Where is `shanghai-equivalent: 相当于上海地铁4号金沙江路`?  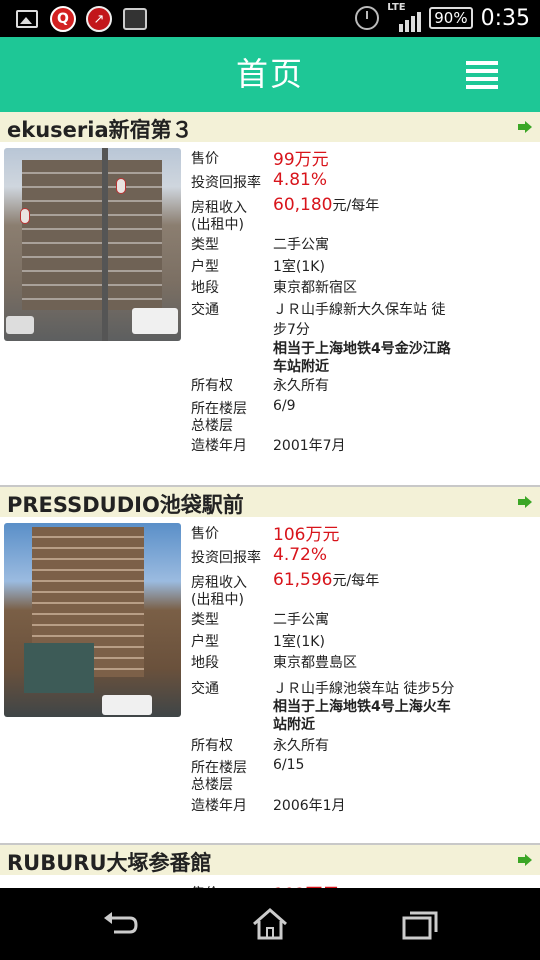
shanghai-equivalent: 相当于上海地铁4号金沙江路 is located at coordinates (362, 349).